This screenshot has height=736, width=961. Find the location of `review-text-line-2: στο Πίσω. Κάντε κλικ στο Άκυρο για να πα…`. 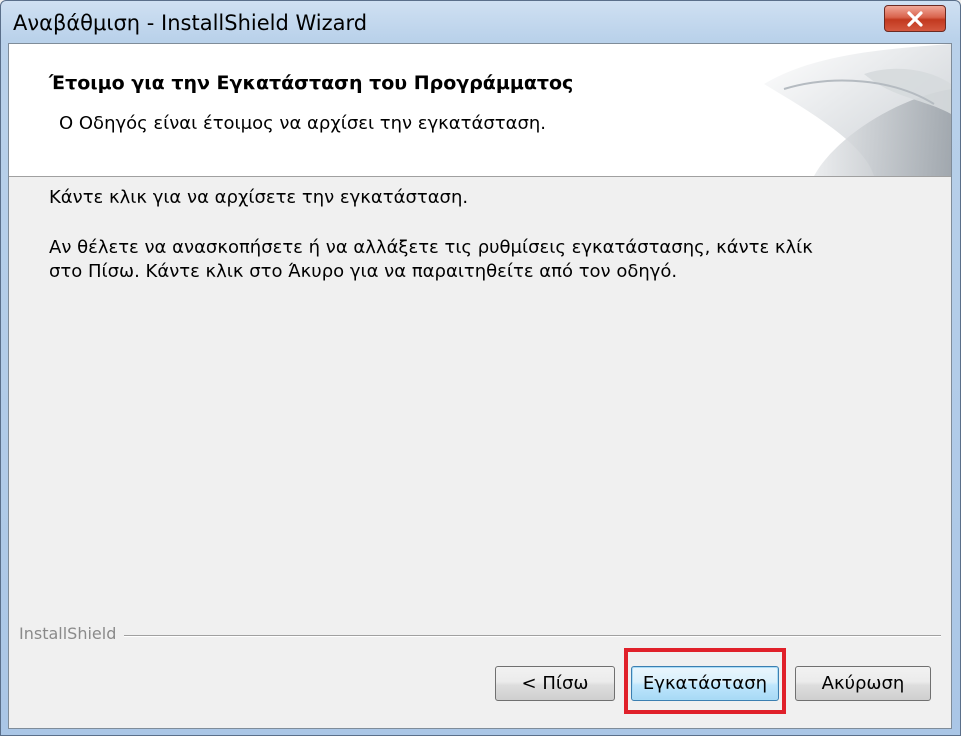

review-text-line-2: στο Πίσω. Κάντε κλικ στο Άκυρο για να πα… is located at coordinates (363, 271).